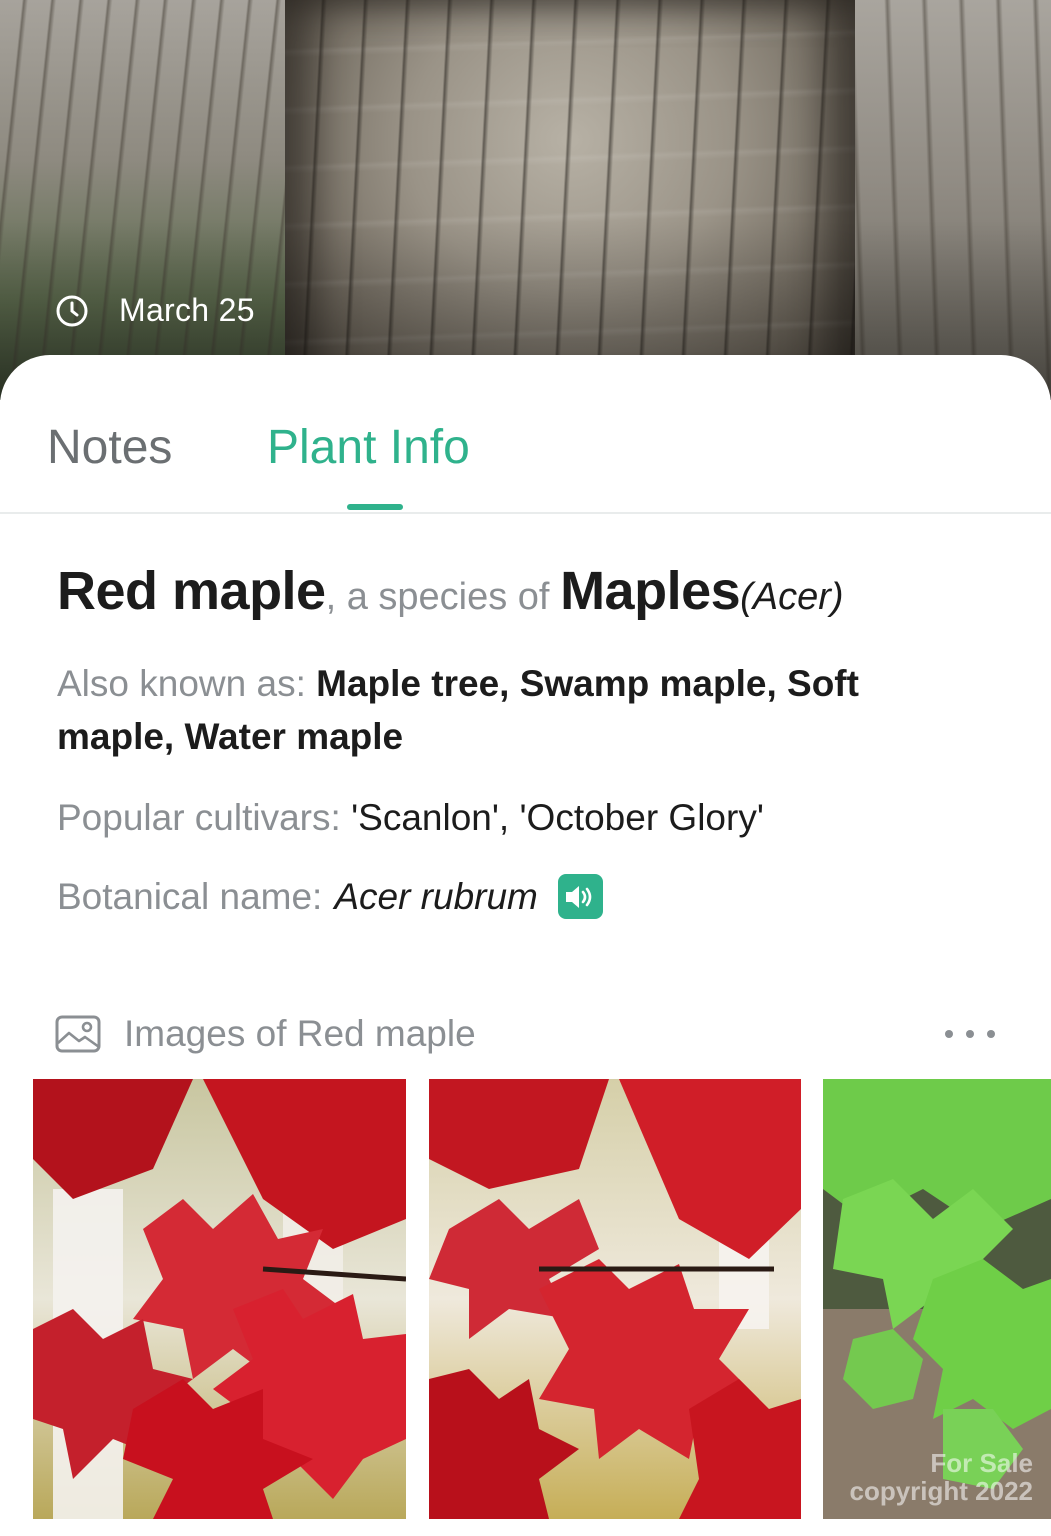  What do you see at coordinates (525, 434) in the screenshot?
I see `tab-bar: Notes Plant Info` at bounding box center [525, 434].